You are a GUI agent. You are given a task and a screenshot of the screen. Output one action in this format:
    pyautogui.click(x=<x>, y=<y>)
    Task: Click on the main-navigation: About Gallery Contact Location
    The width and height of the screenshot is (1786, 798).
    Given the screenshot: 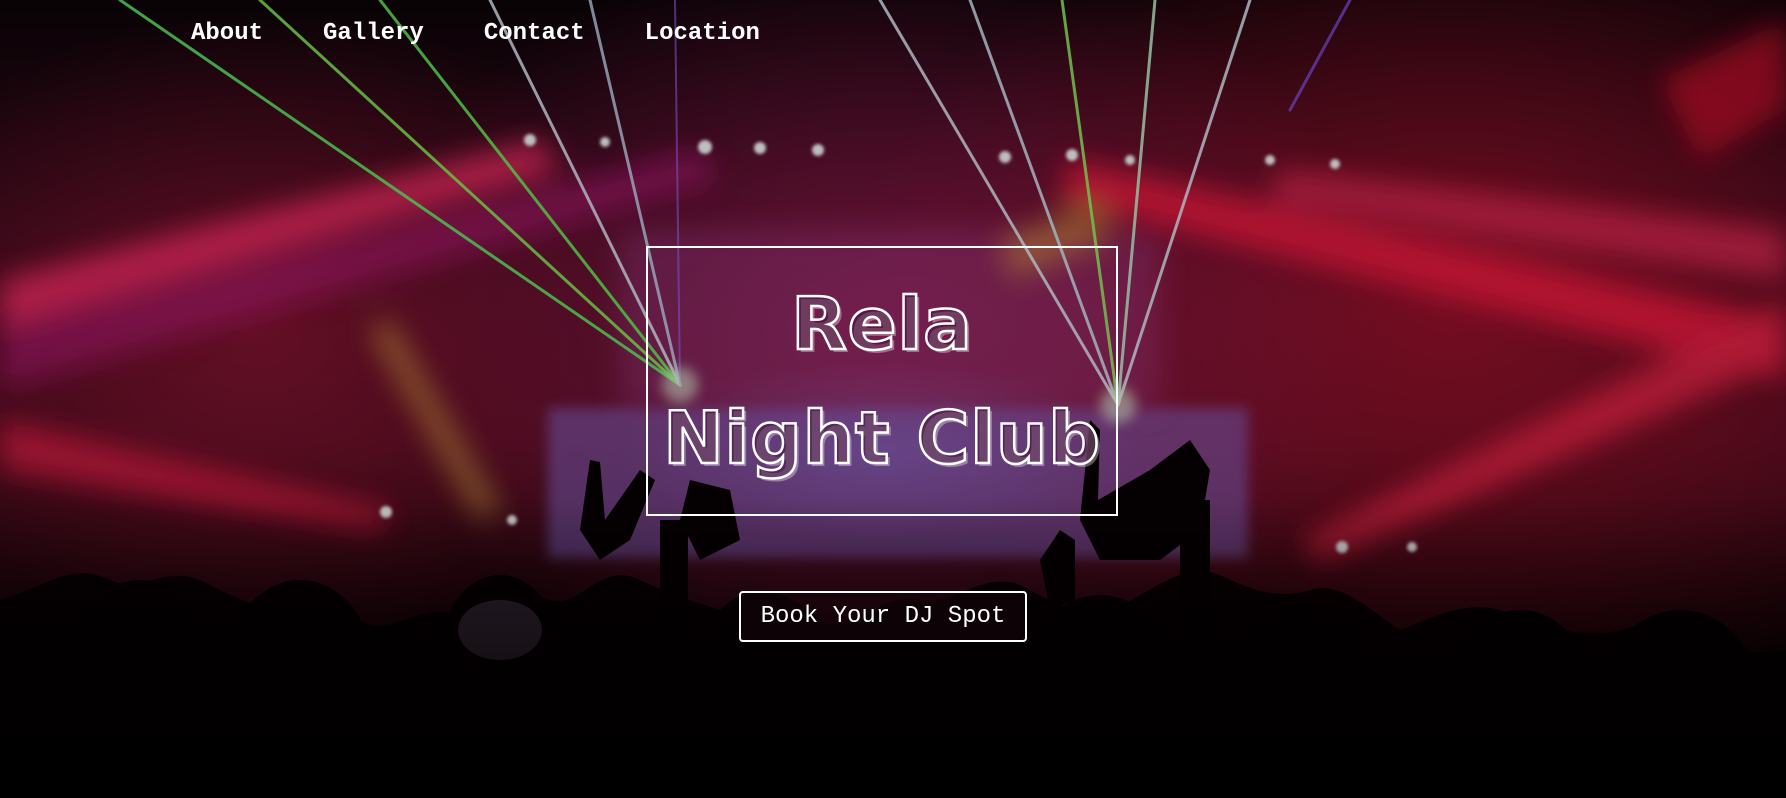 What is the action you would take?
    pyautogui.click(x=505, y=34)
    